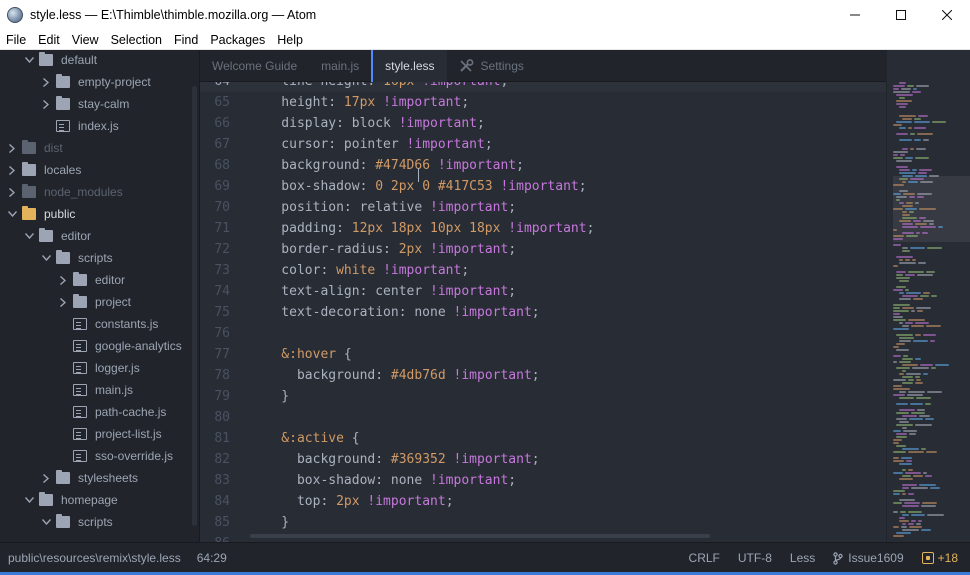 This screenshot has width=970, height=575. What do you see at coordinates (543, 417) in the screenshot?
I see `code-line: 80` at bounding box center [543, 417].